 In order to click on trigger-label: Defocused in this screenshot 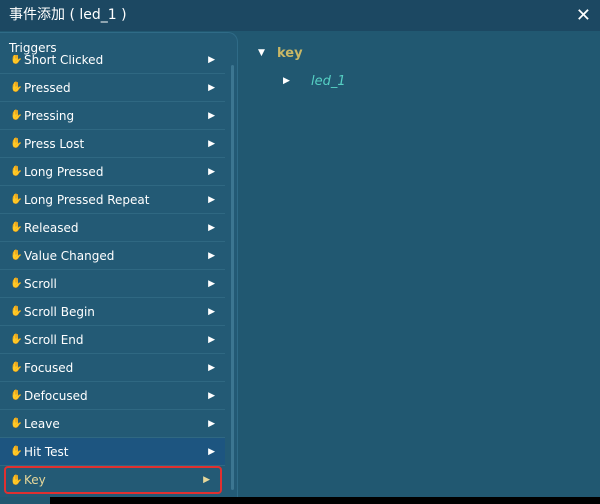, I will do `click(56, 395)`.